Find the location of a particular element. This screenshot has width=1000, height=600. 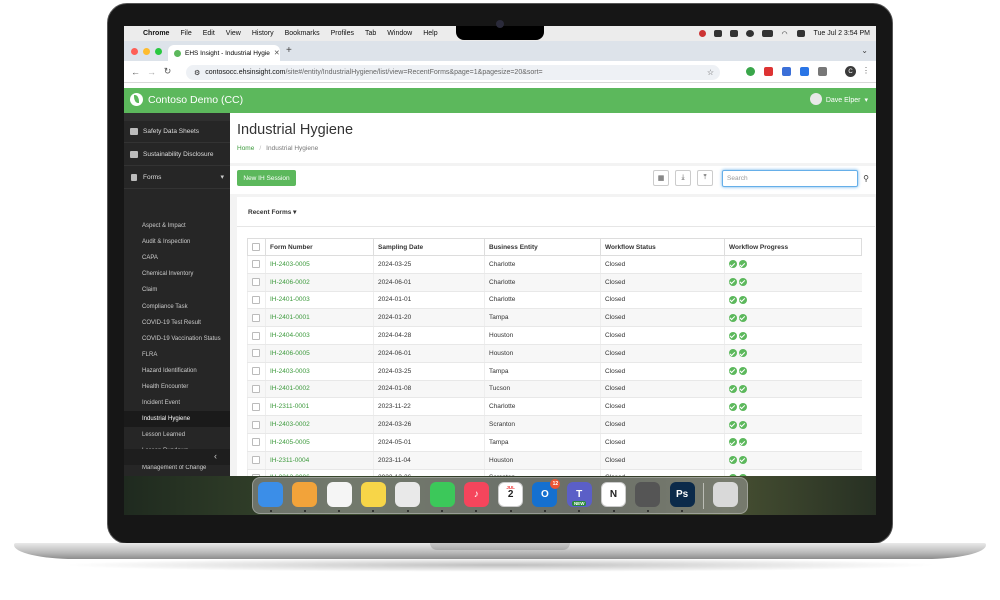

menu-view: View is located at coordinates (233, 33).